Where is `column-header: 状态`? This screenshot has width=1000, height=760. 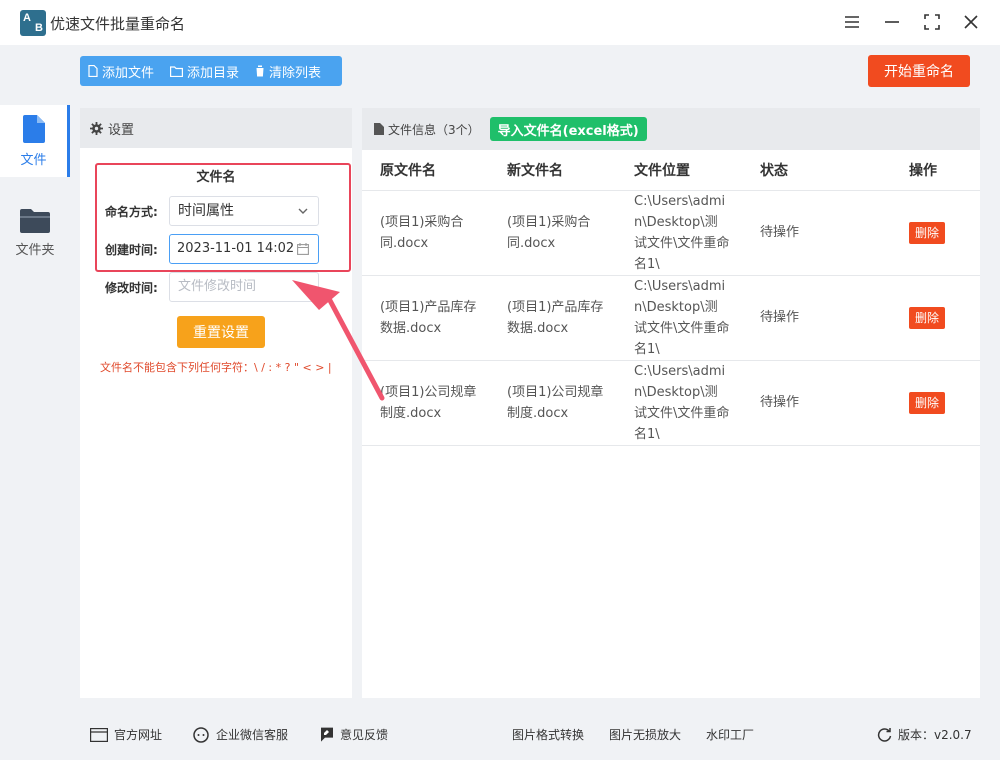
column-header: 状态 is located at coordinates (816, 170).